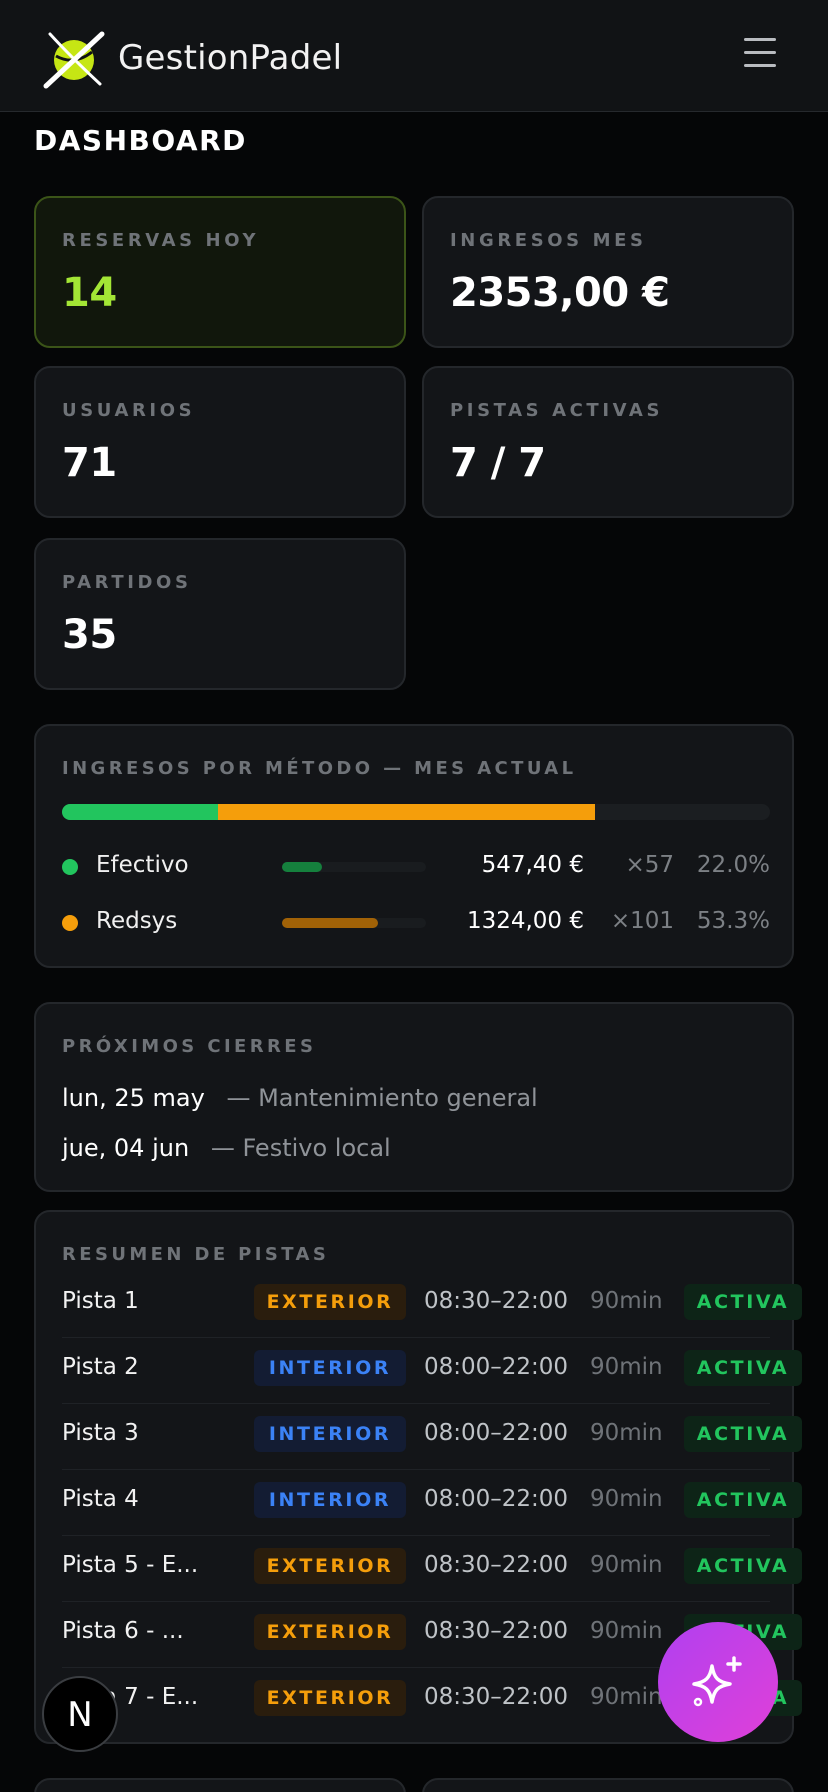  Describe the element at coordinates (89, 635) in the screenshot. I see `stat-value: 35` at that location.